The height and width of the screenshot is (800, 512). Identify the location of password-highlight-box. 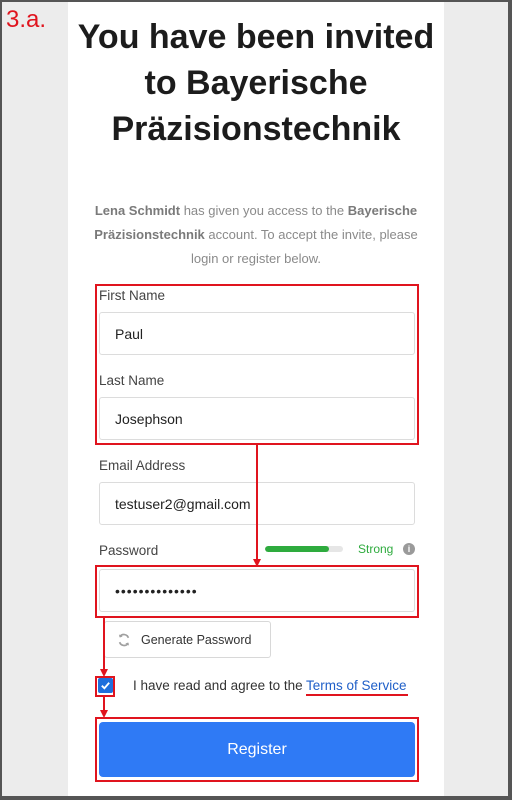
(257, 591).